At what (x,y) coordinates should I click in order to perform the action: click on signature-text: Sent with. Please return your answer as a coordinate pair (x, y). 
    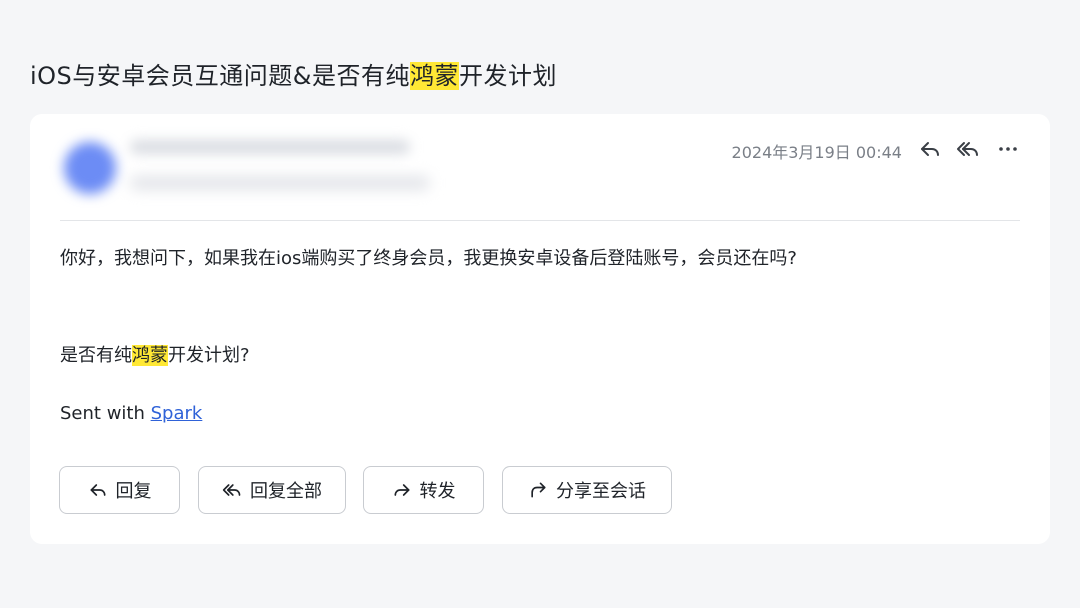
    Looking at the image, I should click on (105, 413).